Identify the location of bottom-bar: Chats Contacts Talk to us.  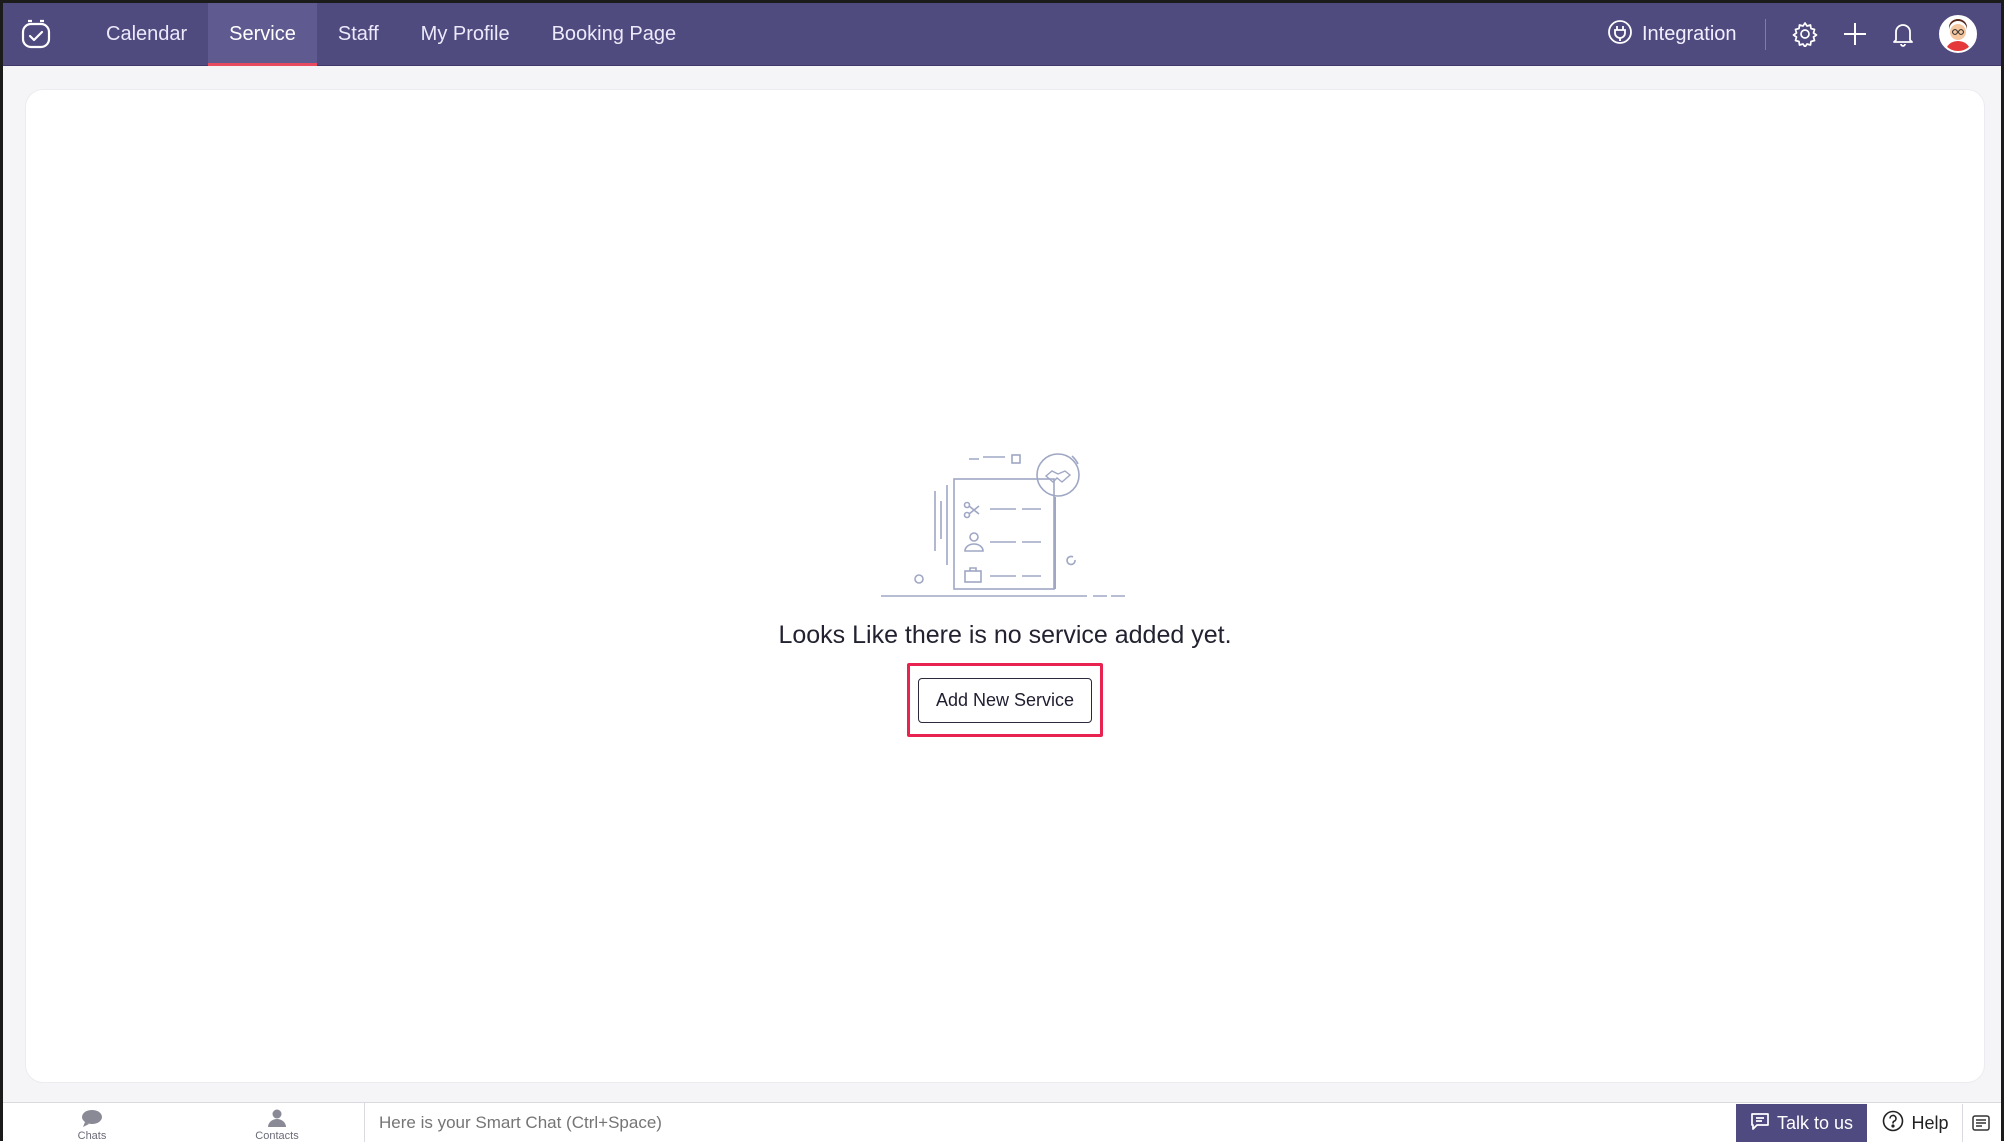
(1002, 1122).